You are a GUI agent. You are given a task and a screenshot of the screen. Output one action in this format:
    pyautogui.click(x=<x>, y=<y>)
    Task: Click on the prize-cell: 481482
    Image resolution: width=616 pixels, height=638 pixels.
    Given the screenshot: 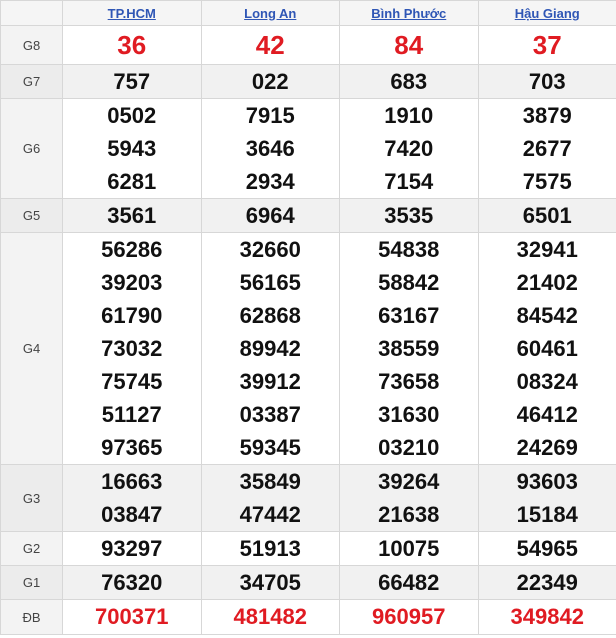 What is the action you would take?
    pyautogui.click(x=270, y=617)
    